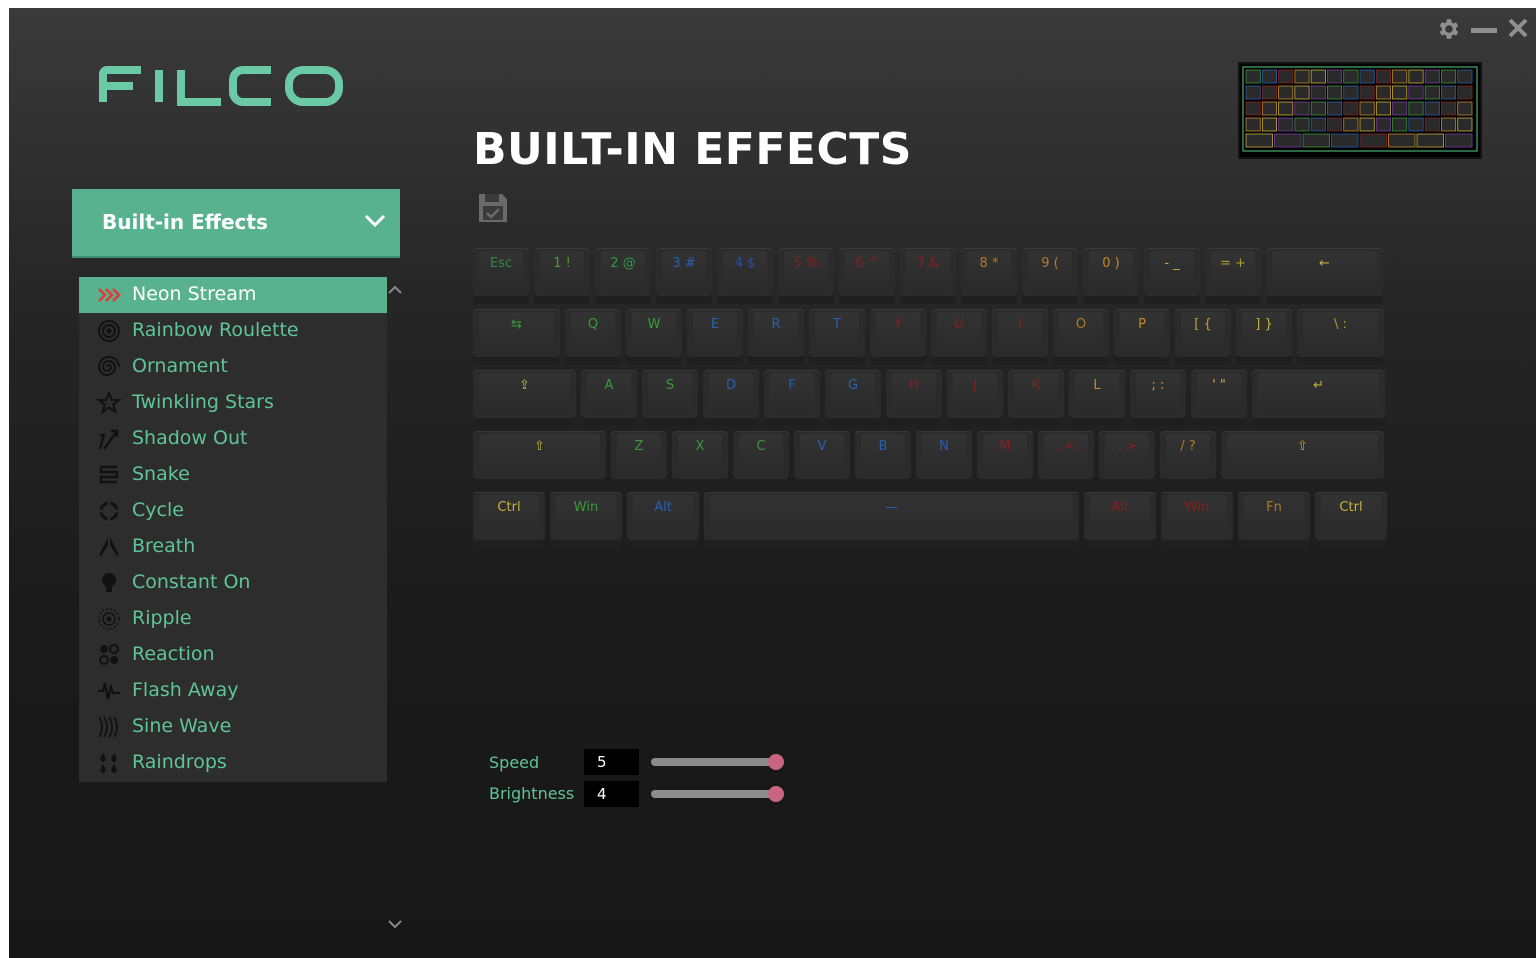  Describe the element at coordinates (1081, 337) in the screenshot. I see `key: O` at that location.